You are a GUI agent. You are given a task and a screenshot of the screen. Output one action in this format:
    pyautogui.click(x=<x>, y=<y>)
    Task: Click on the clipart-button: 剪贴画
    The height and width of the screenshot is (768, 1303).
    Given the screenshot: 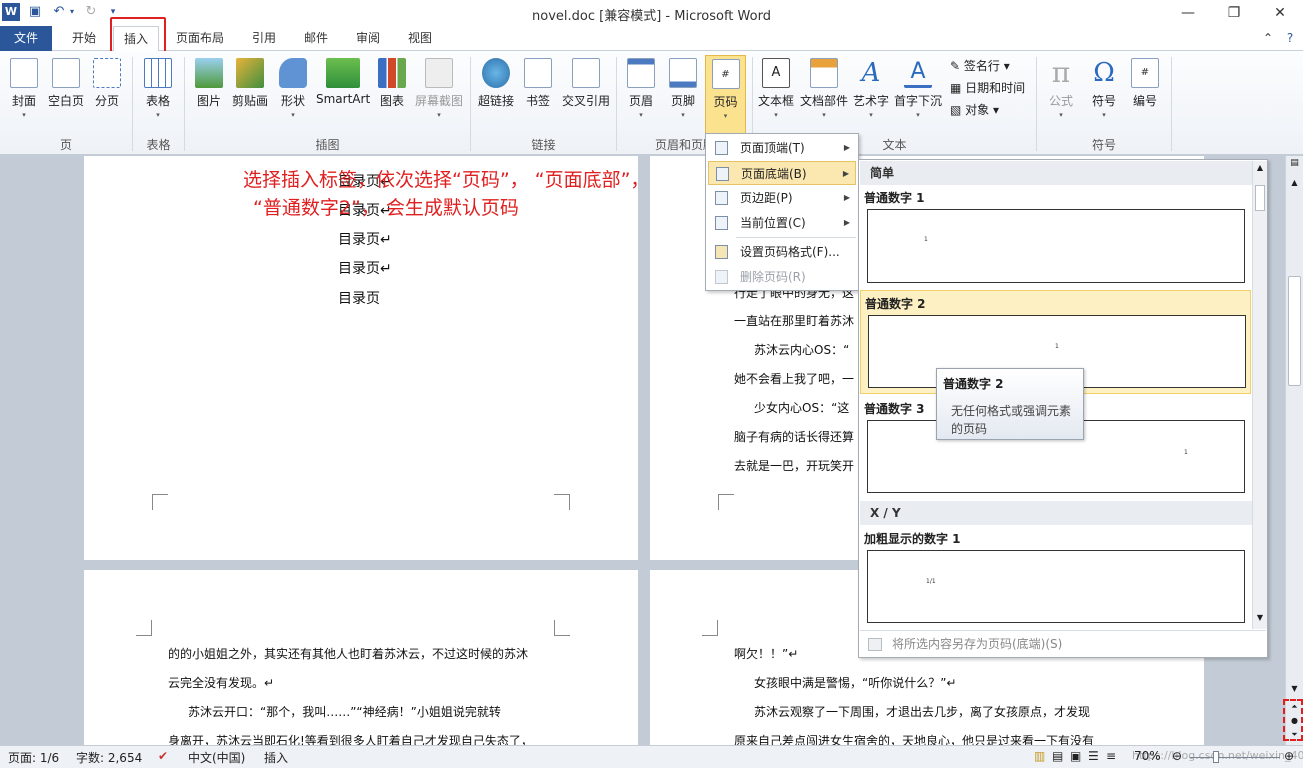 What is the action you would take?
    pyautogui.click(x=250, y=95)
    